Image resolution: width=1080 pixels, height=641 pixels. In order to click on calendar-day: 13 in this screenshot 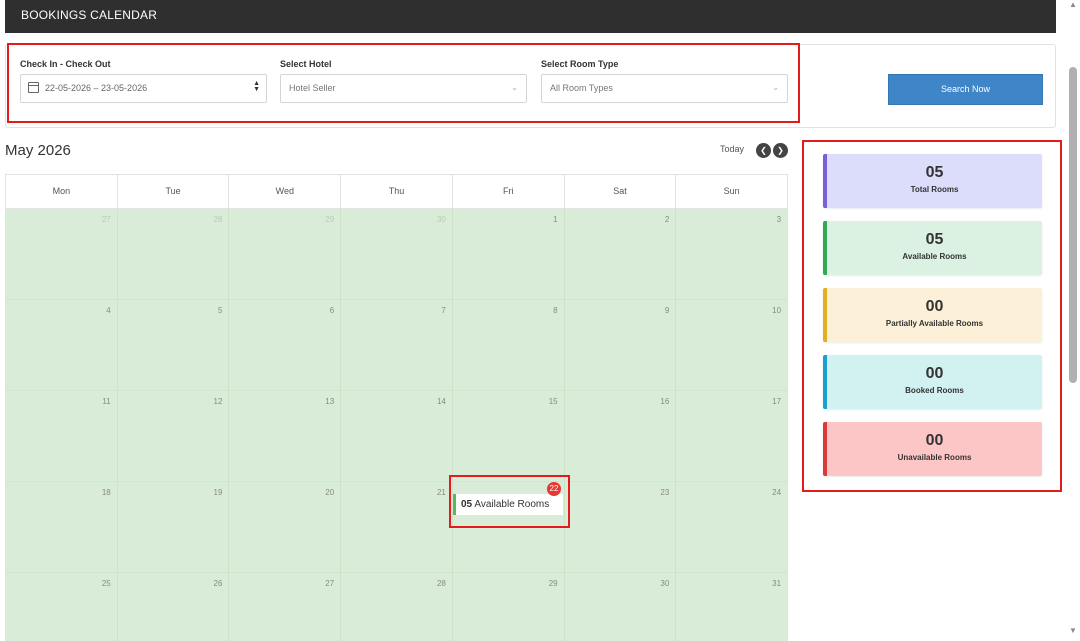, I will do `click(285, 436)`.